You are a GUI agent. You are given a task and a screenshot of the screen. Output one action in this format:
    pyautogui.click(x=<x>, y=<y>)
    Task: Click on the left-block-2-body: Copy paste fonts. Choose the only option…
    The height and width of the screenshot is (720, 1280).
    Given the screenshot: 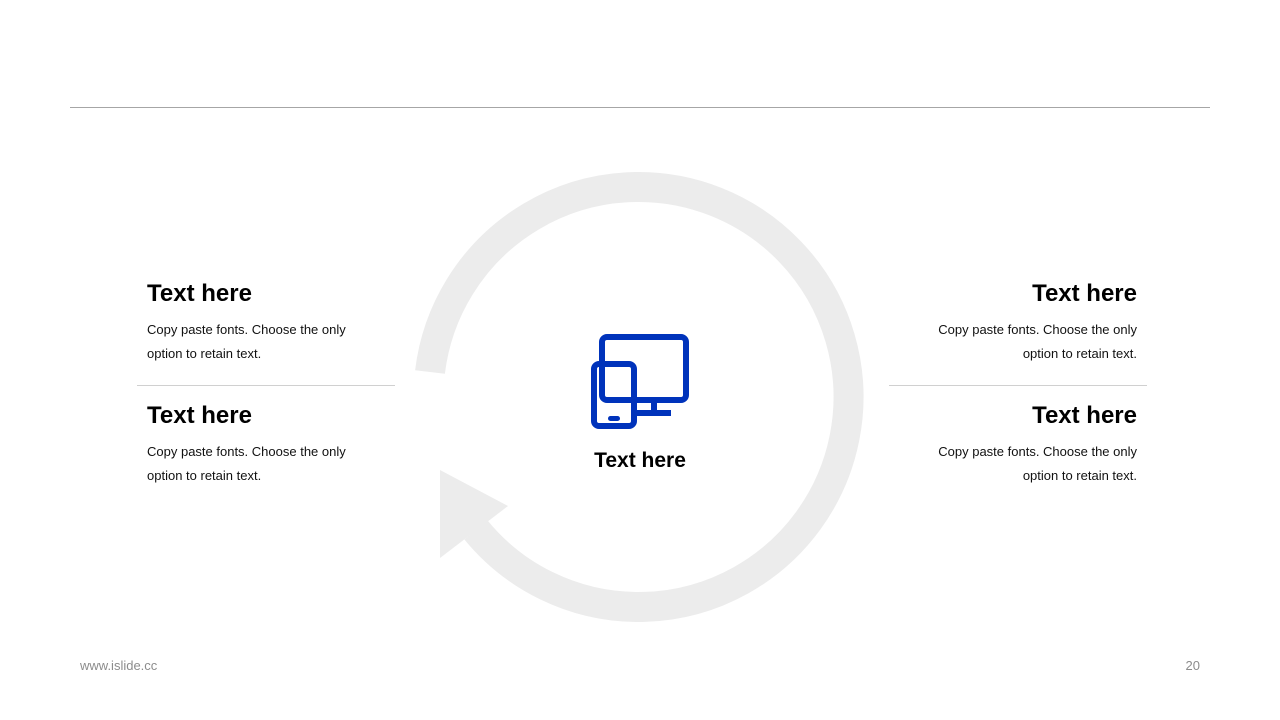 What is the action you would take?
    pyautogui.click(x=246, y=463)
    